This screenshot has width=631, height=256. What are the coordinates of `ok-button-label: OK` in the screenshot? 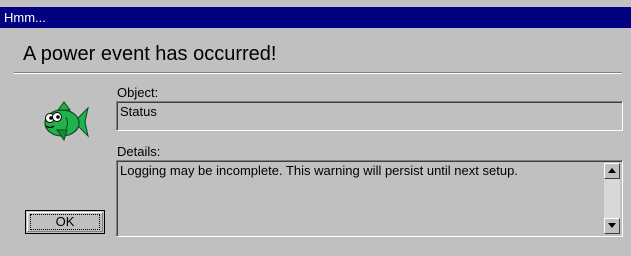 It's located at (65, 222).